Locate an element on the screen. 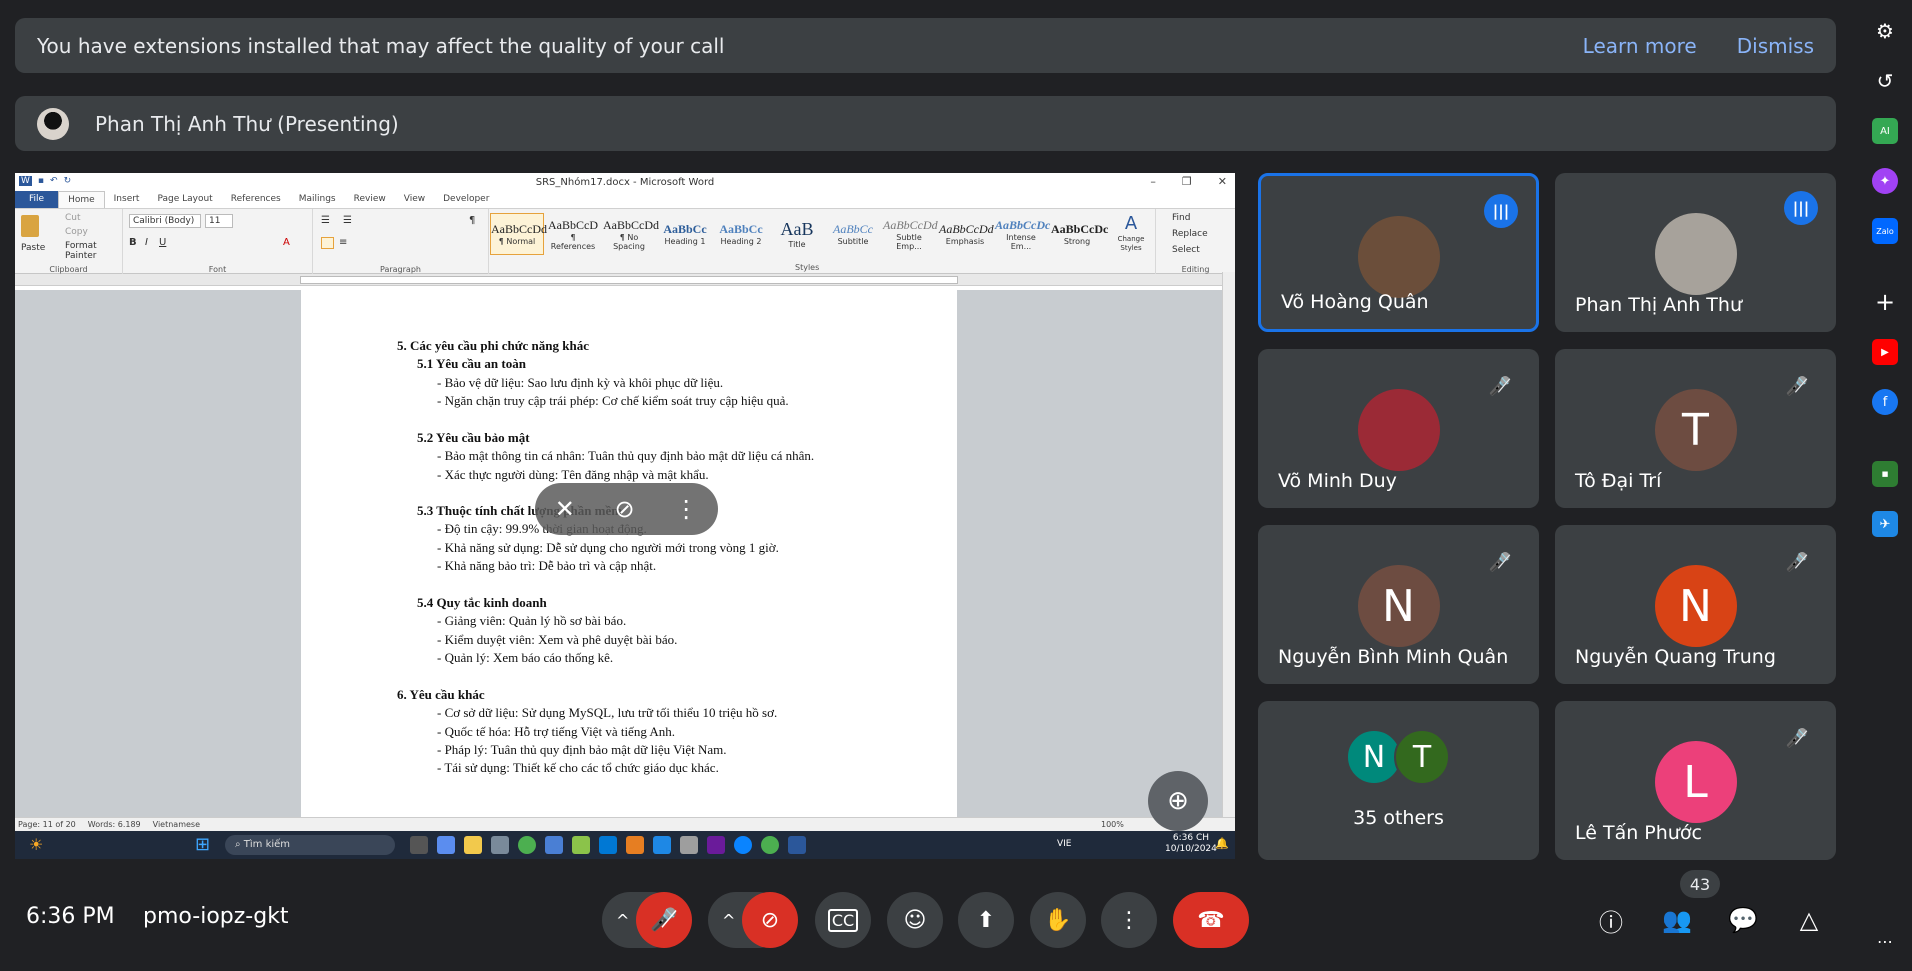 Image resolution: width=1912 pixels, height=971 pixels. tab-page-layout: Page Layout is located at coordinates (184, 199).